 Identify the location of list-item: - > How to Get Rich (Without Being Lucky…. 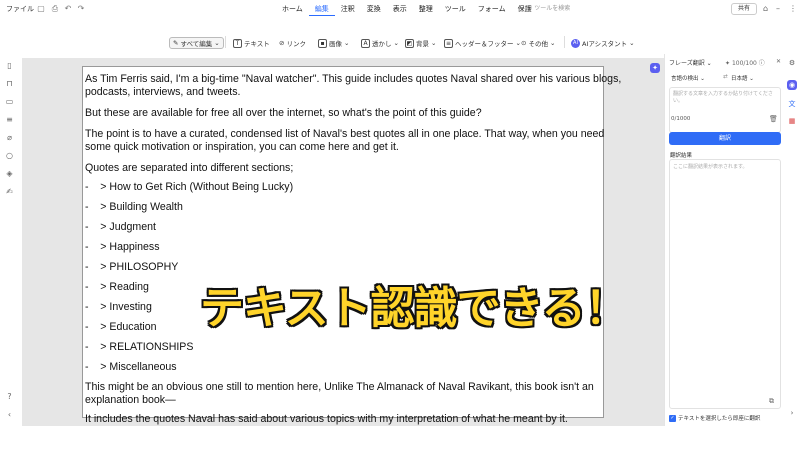
(189, 187).